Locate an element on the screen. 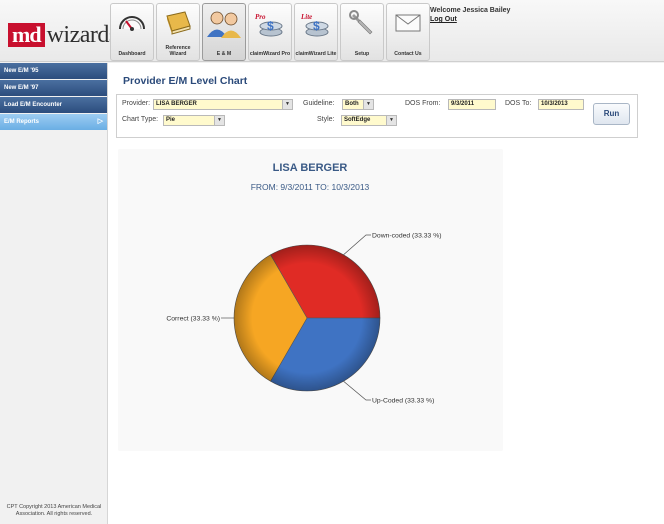  welcome-text: Welcome Jessica Bailey is located at coordinates (470, 10).